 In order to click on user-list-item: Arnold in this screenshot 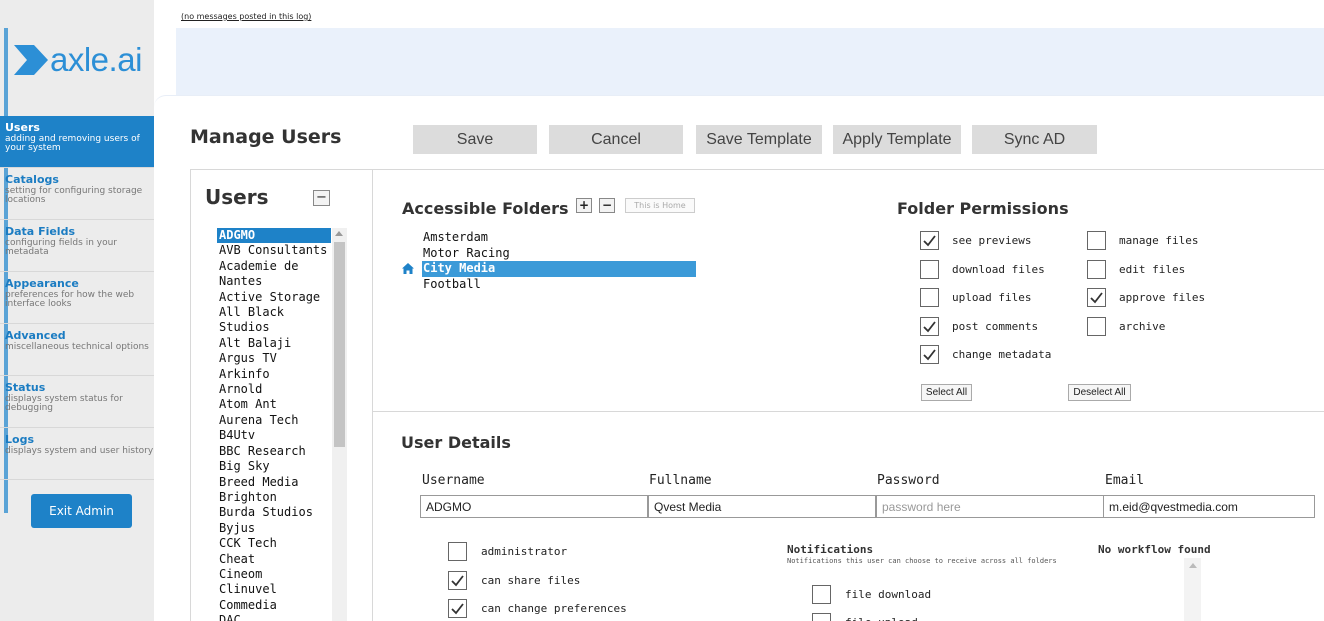, I will do `click(274, 389)`.